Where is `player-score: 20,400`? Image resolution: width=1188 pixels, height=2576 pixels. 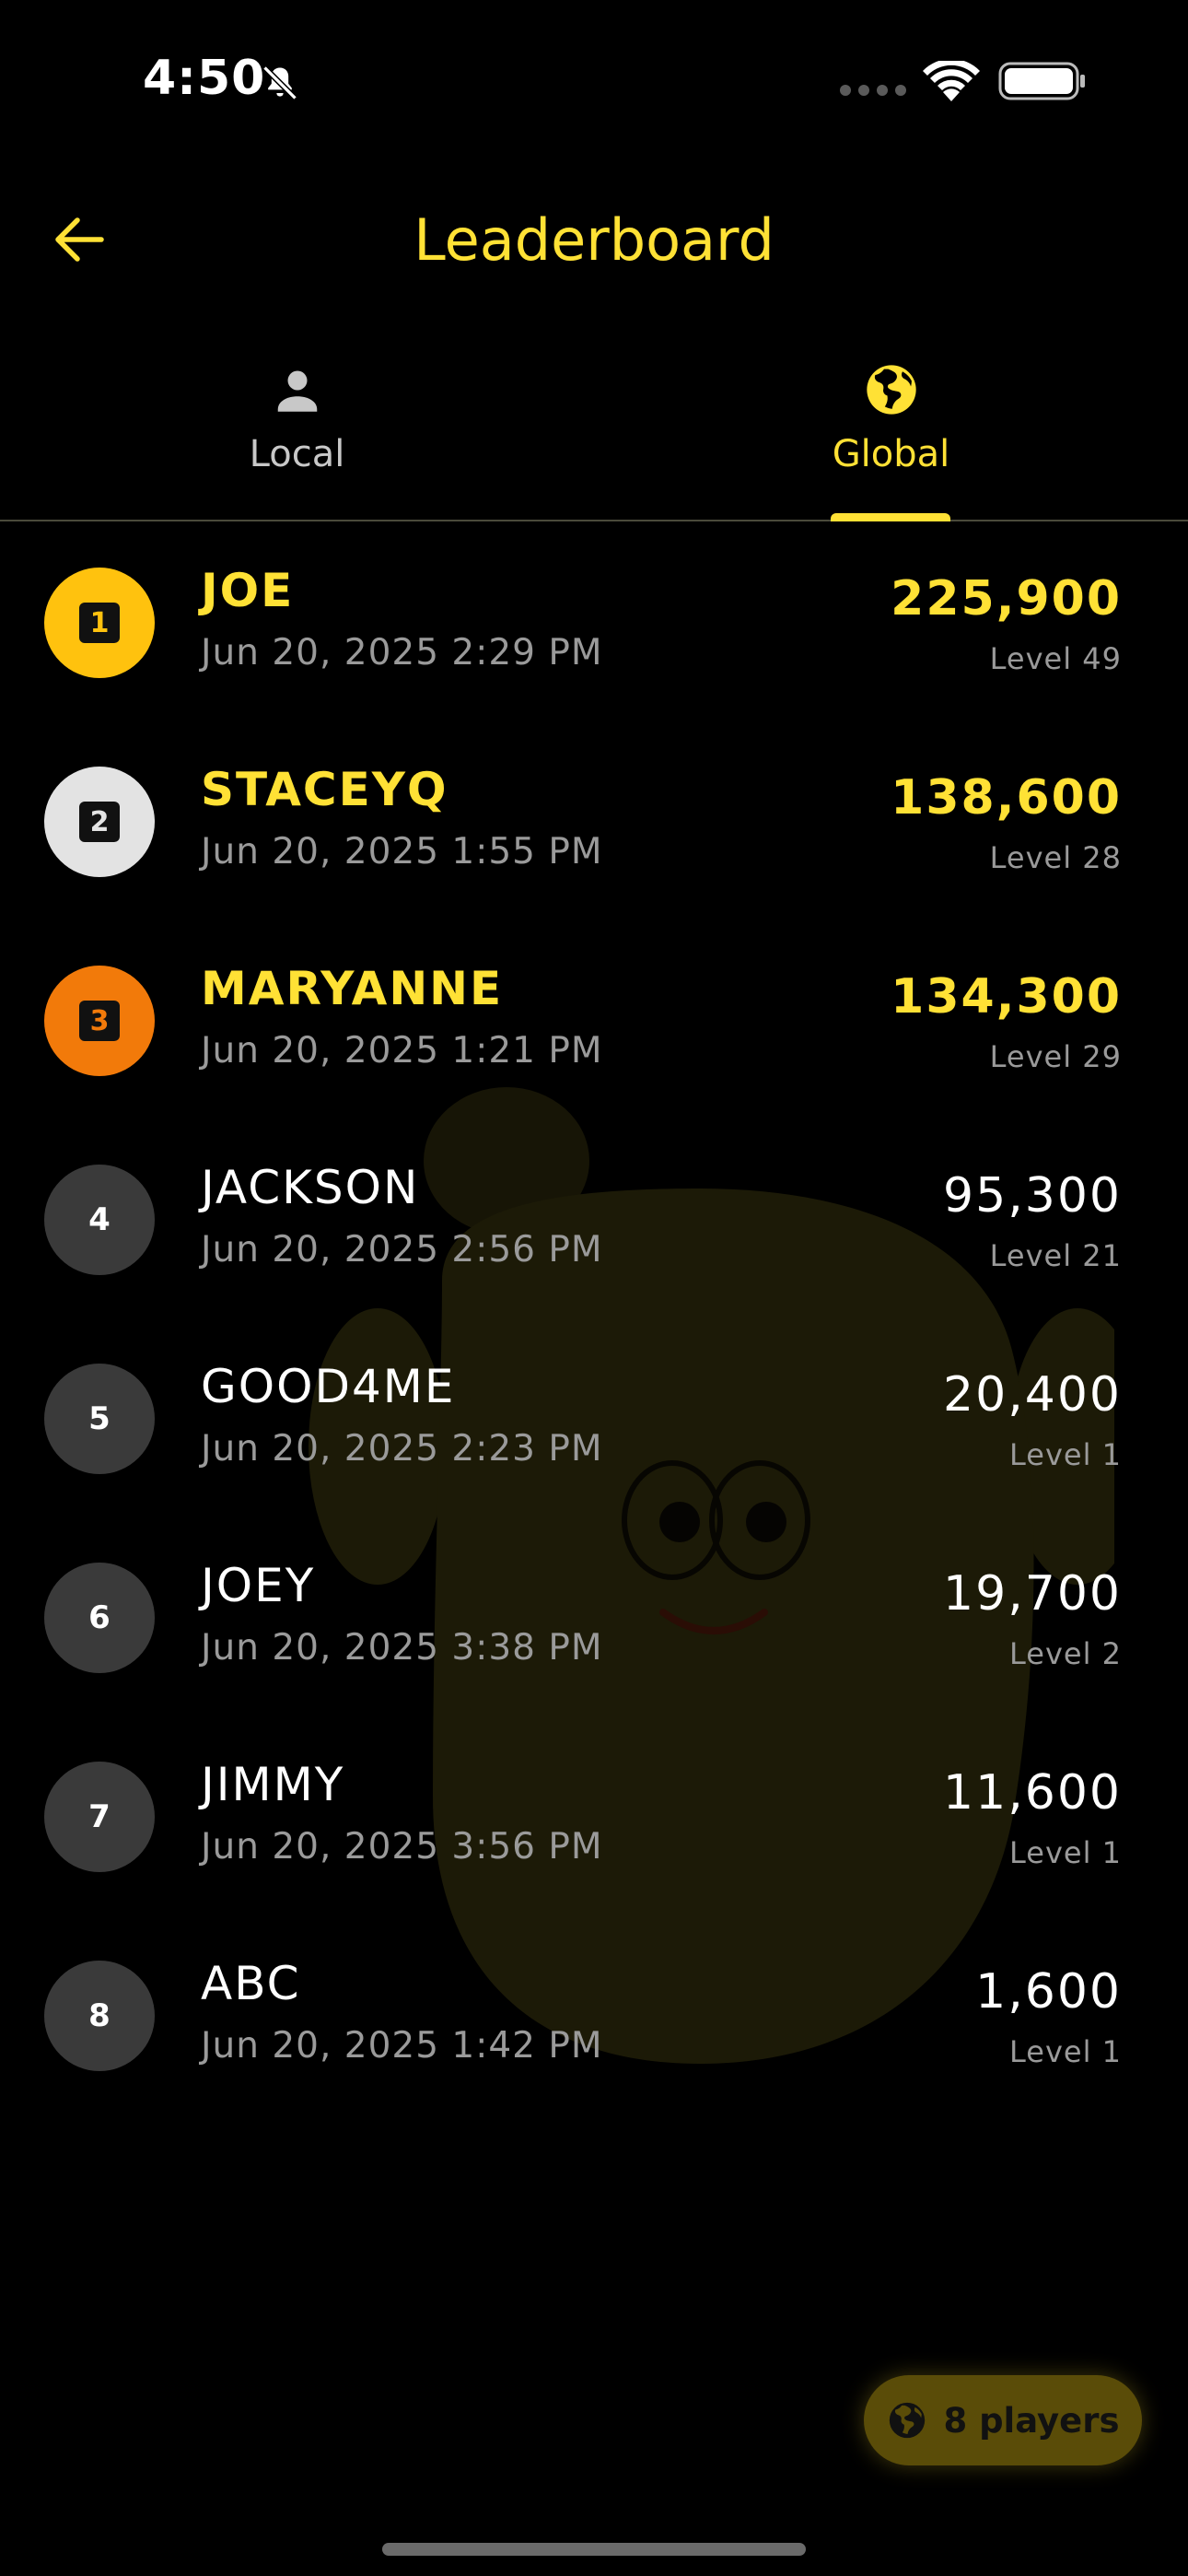
player-score: 20,400 is located at coordinates (1032, 1395).